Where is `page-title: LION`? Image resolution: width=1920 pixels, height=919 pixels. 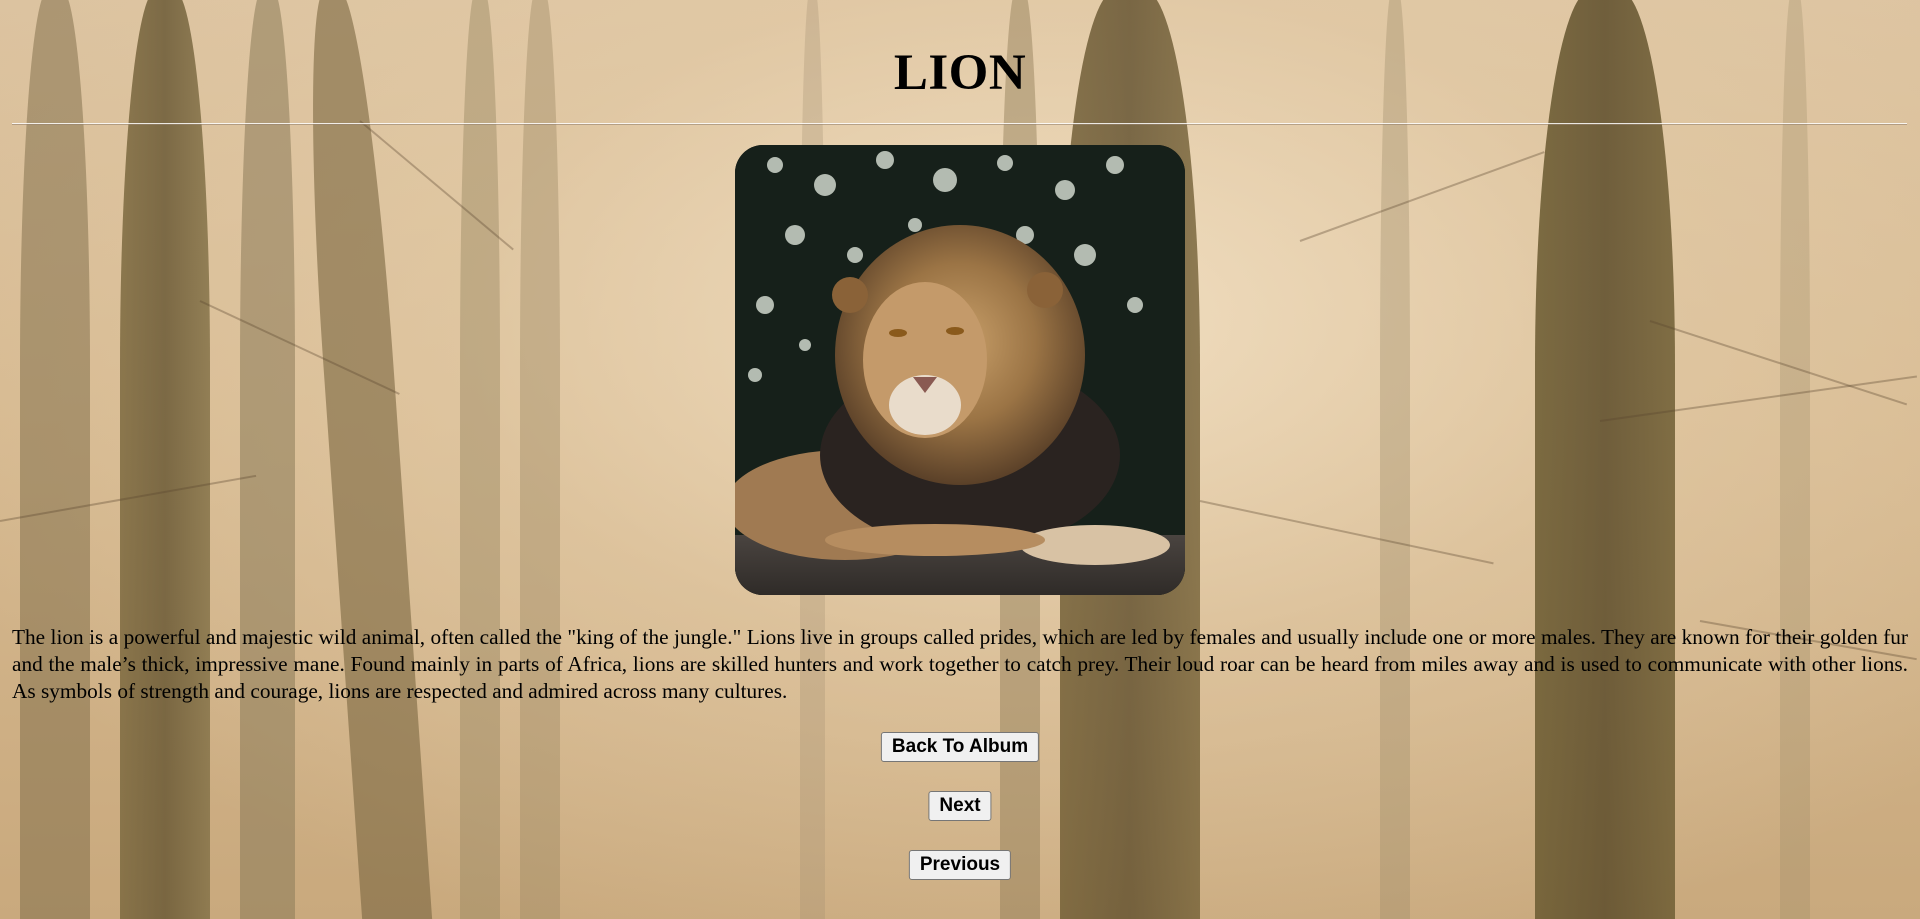 page-title: LION is located at coordinates (960, 73).